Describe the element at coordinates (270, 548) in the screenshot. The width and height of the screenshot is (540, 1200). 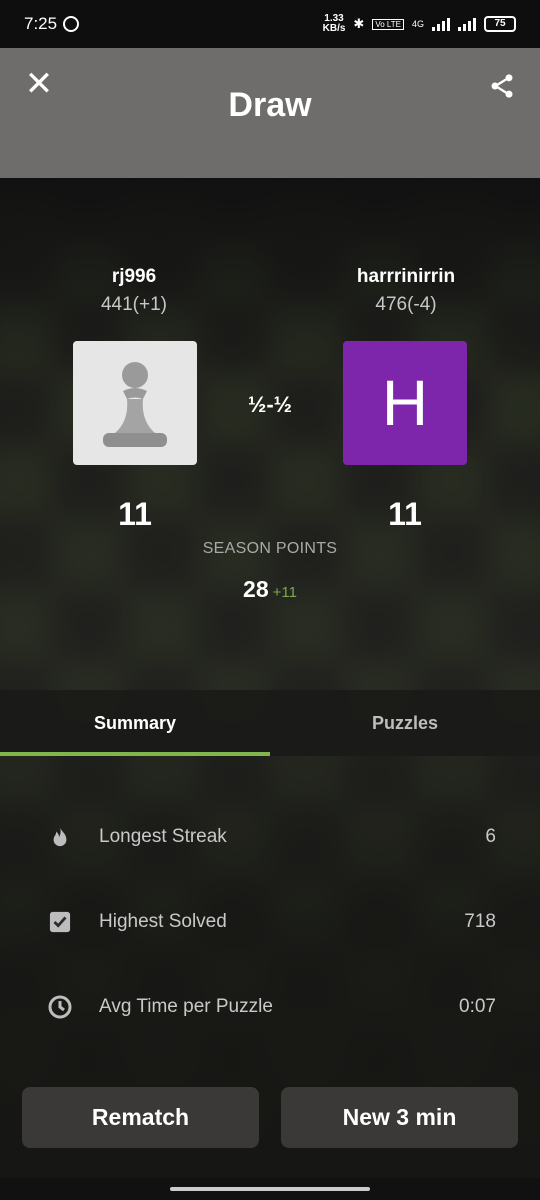
I see `season-points-label: SEASON POINTS` at that location.